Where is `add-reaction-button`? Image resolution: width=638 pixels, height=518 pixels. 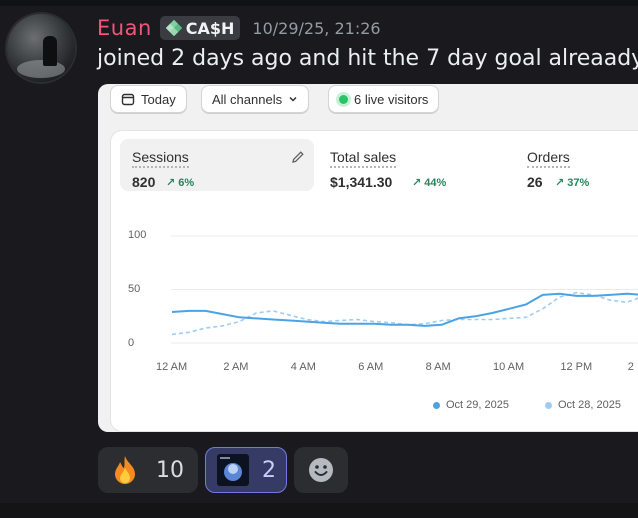
add-reaction-button is located at coordinates (321, 470).